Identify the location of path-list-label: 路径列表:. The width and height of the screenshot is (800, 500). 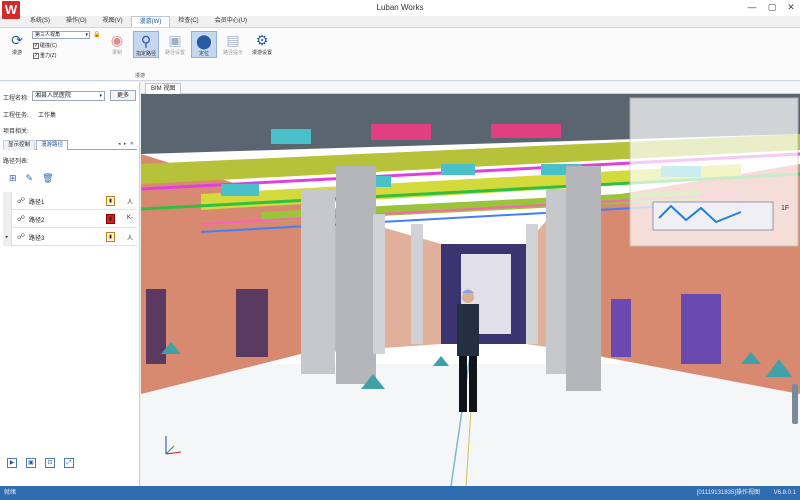
(16, 162).